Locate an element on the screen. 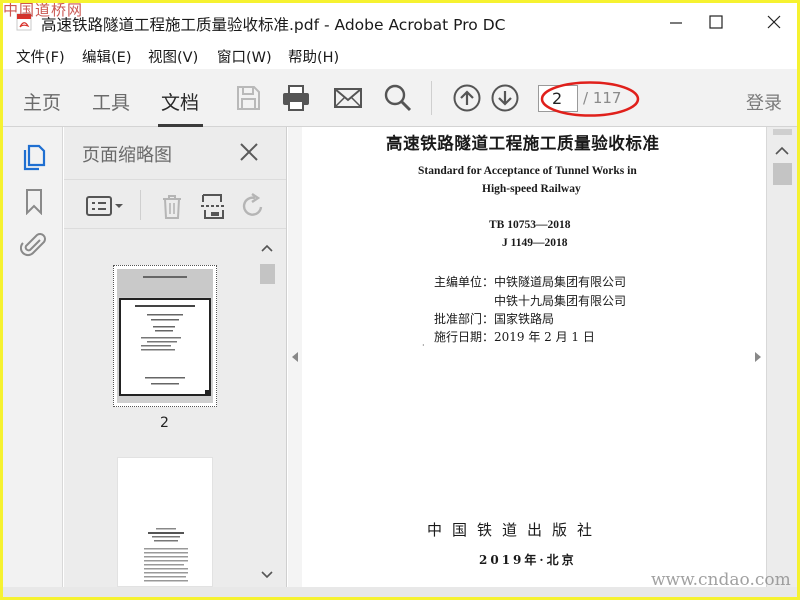  red-highlight-ellipse is located at coordinates (590, 99).